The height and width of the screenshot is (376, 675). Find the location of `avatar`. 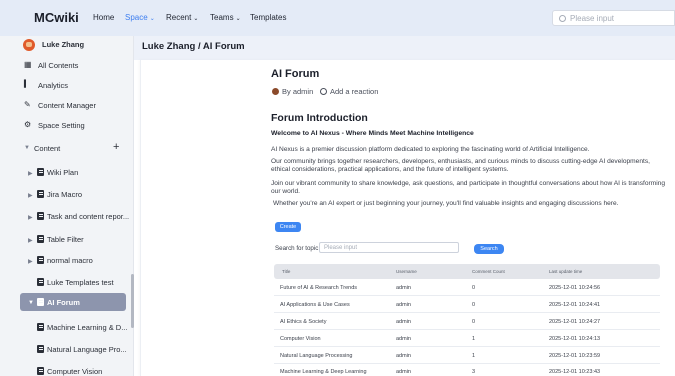

avatar is located at coordinates (29, 45).